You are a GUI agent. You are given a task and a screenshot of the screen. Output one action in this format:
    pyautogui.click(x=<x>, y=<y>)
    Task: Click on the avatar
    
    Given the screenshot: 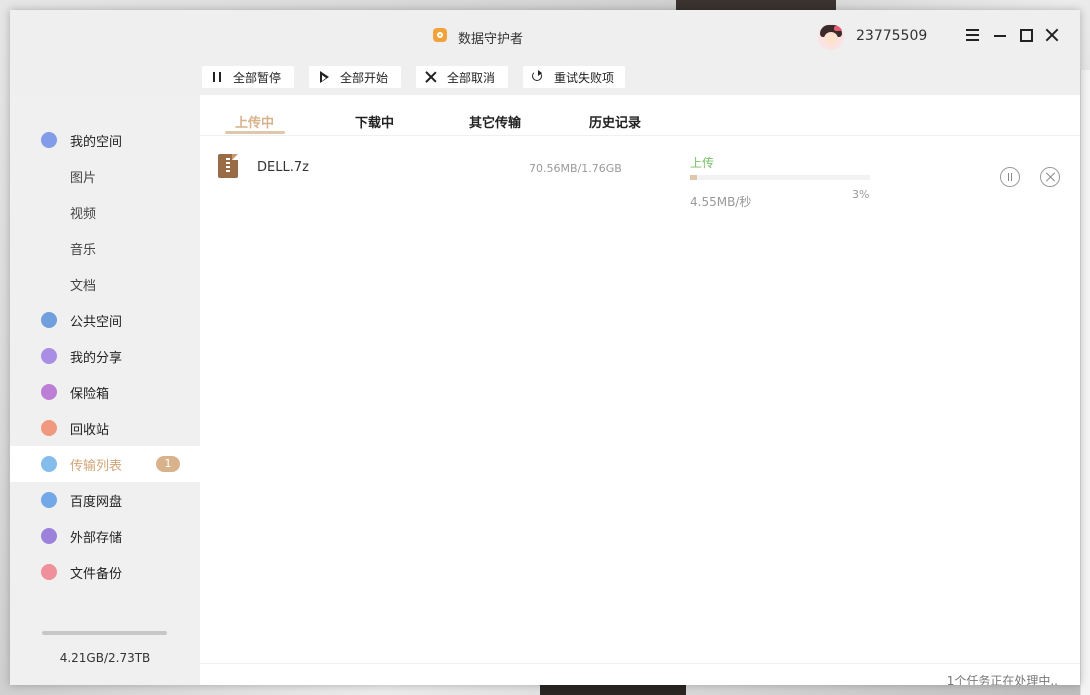 What is the action you would take?
    pyautogui.click(x=831, y=37)
    